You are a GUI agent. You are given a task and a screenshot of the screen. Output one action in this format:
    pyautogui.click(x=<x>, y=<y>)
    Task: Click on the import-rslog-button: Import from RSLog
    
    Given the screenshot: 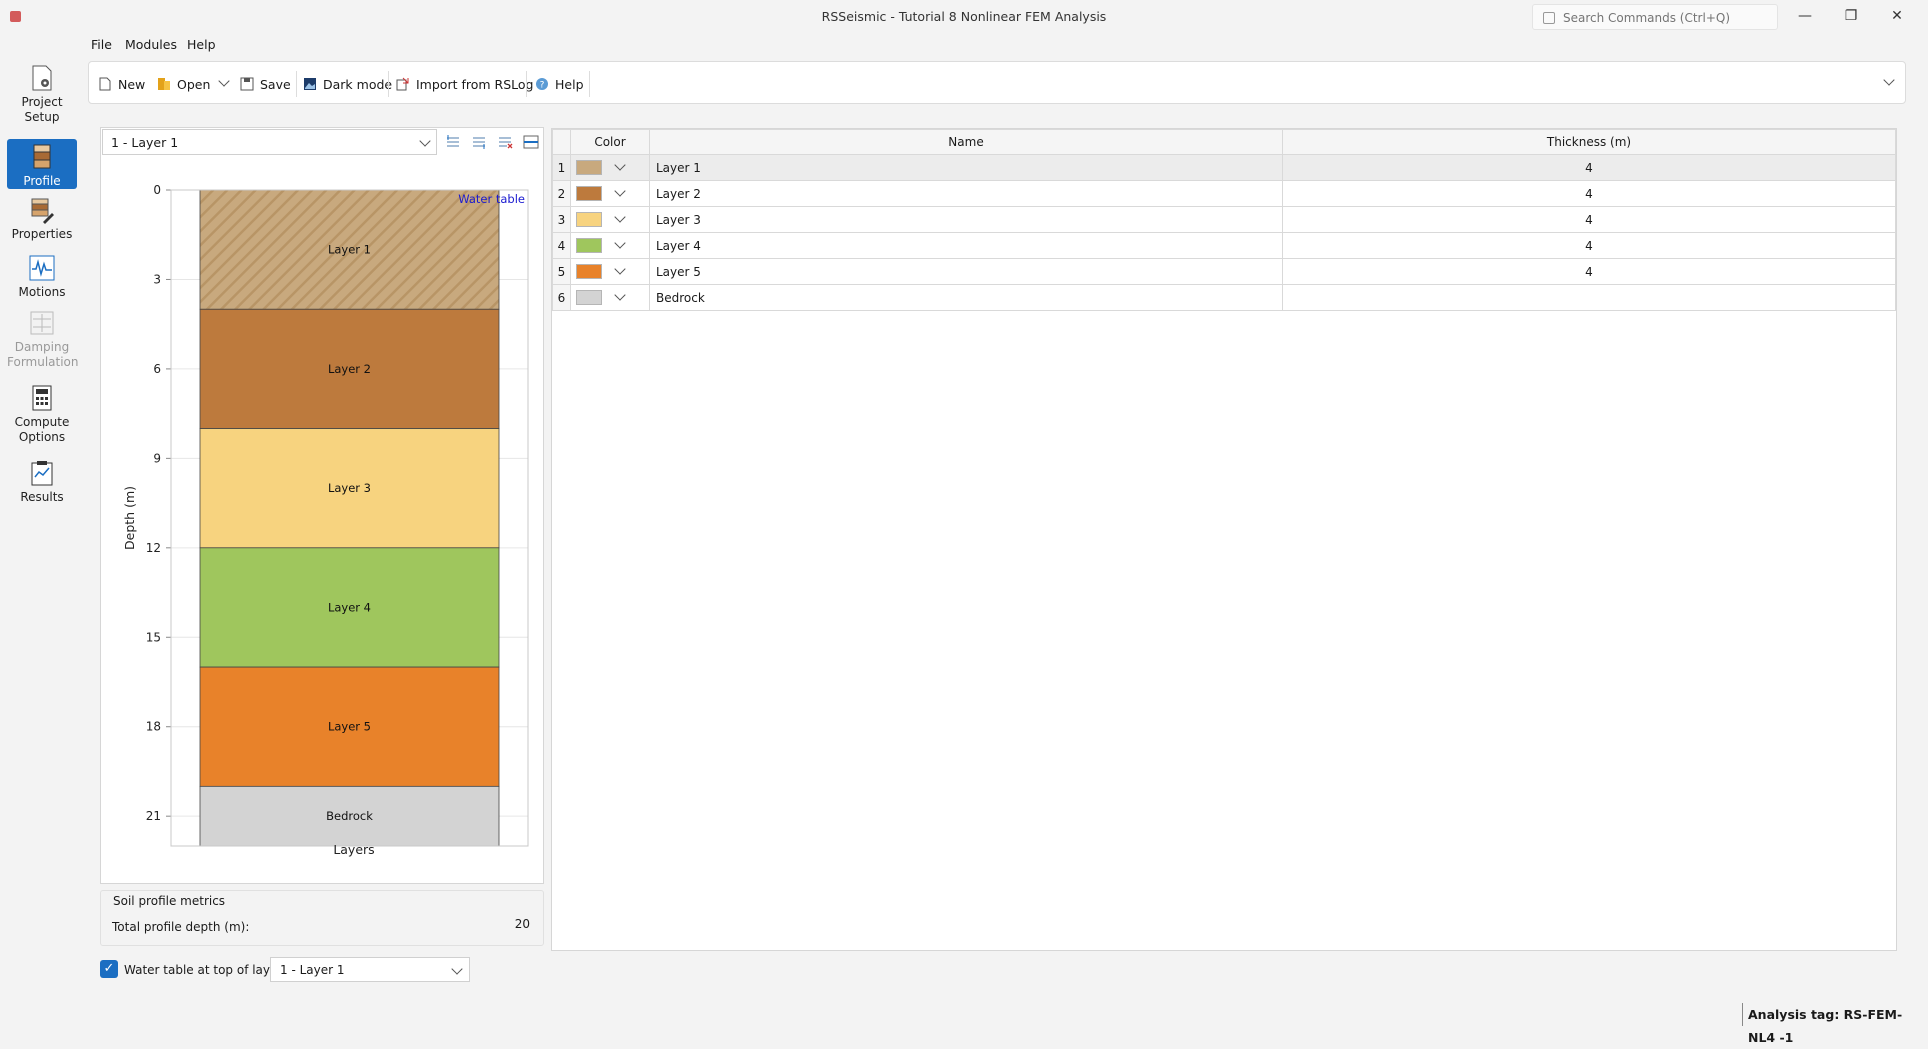 What is the action you would take?
    pyautogui.click(x=464, y=84)
    